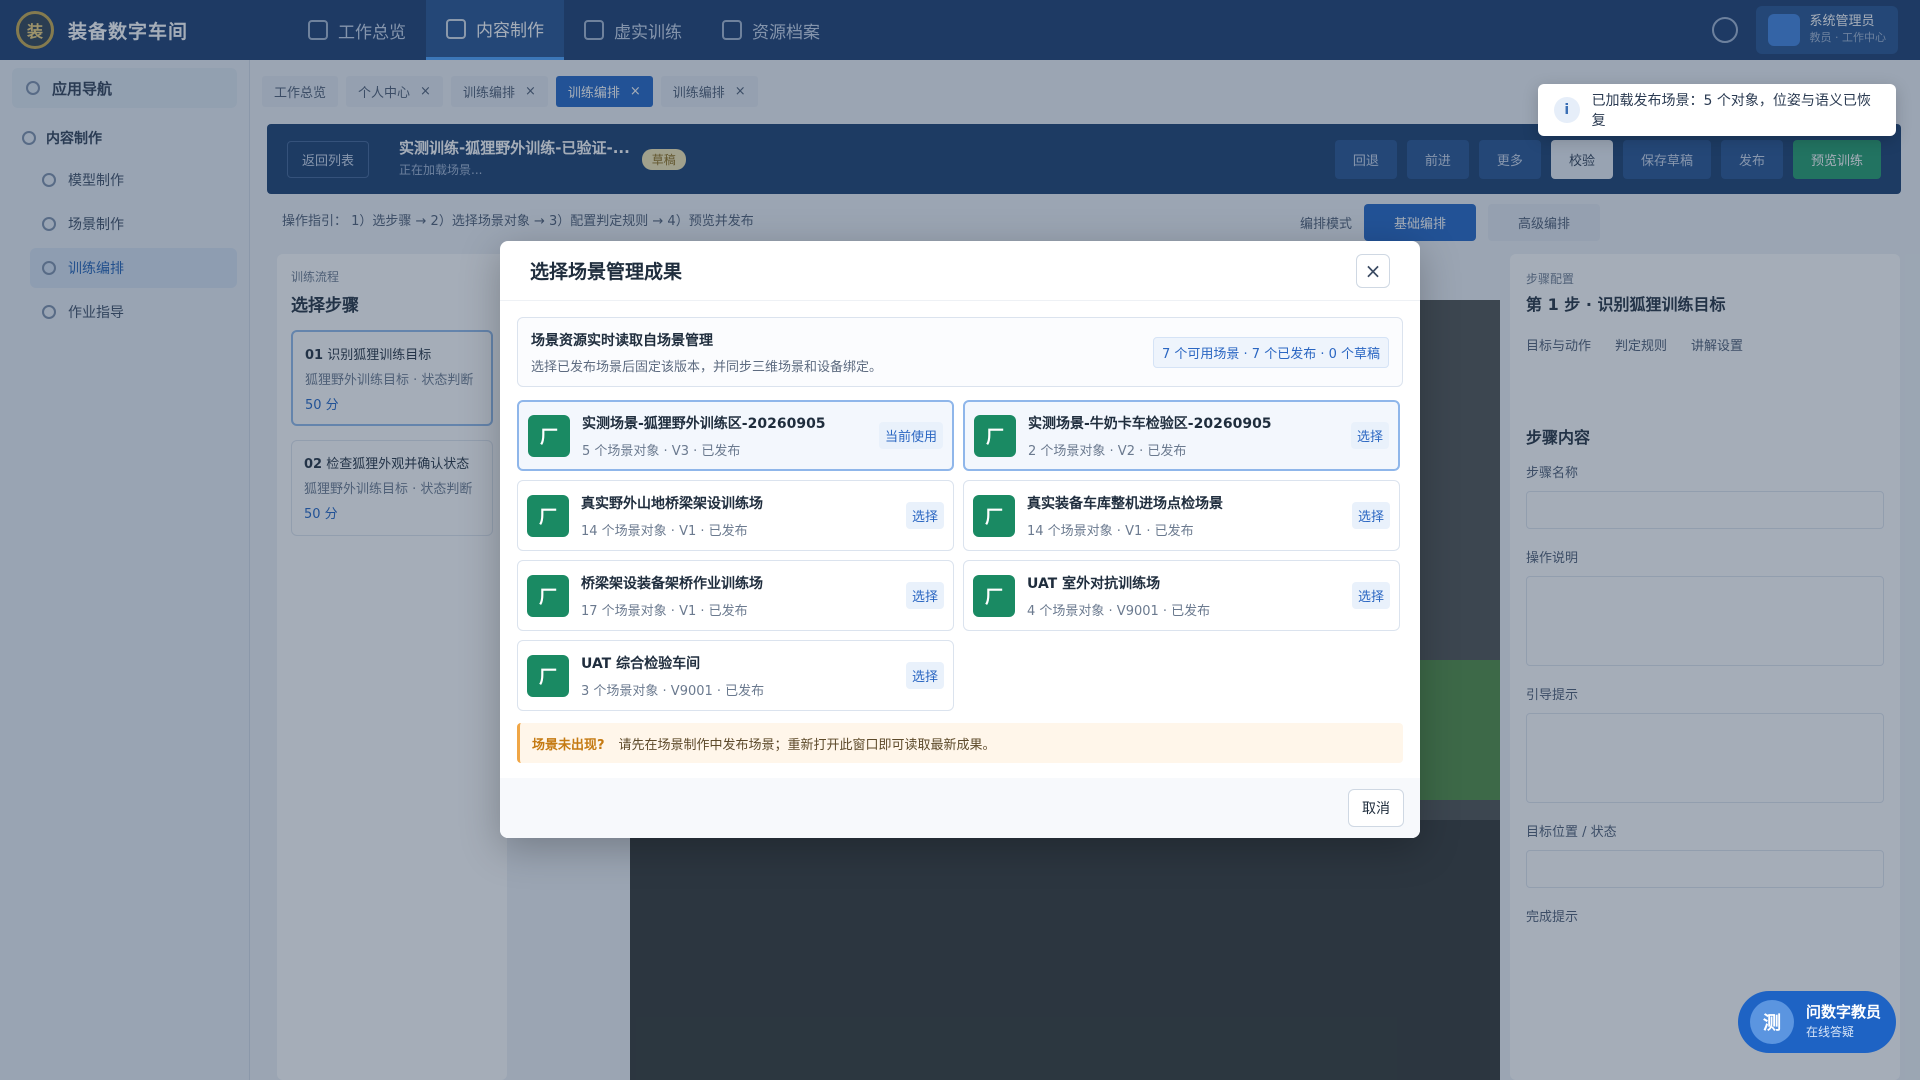 Image resolution: width=1920 pixels, height=1080 pixels. Describe the element at coordinates (807, 745) in the screenshot. I see `hint-text: 请先在场景制作中发布场景；重新打开此窗口即可读取最新成果。` at that location.